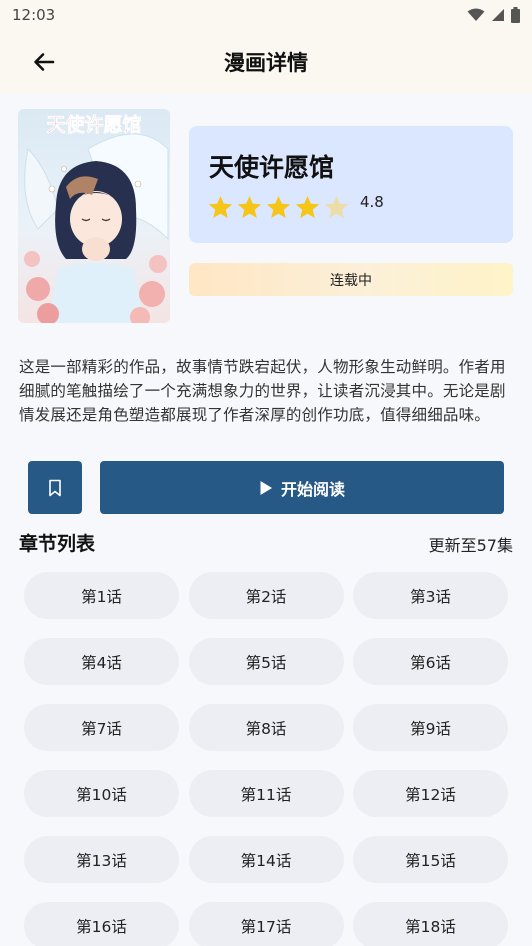  I want to click on arrow-left-icon, so click(44, 62).